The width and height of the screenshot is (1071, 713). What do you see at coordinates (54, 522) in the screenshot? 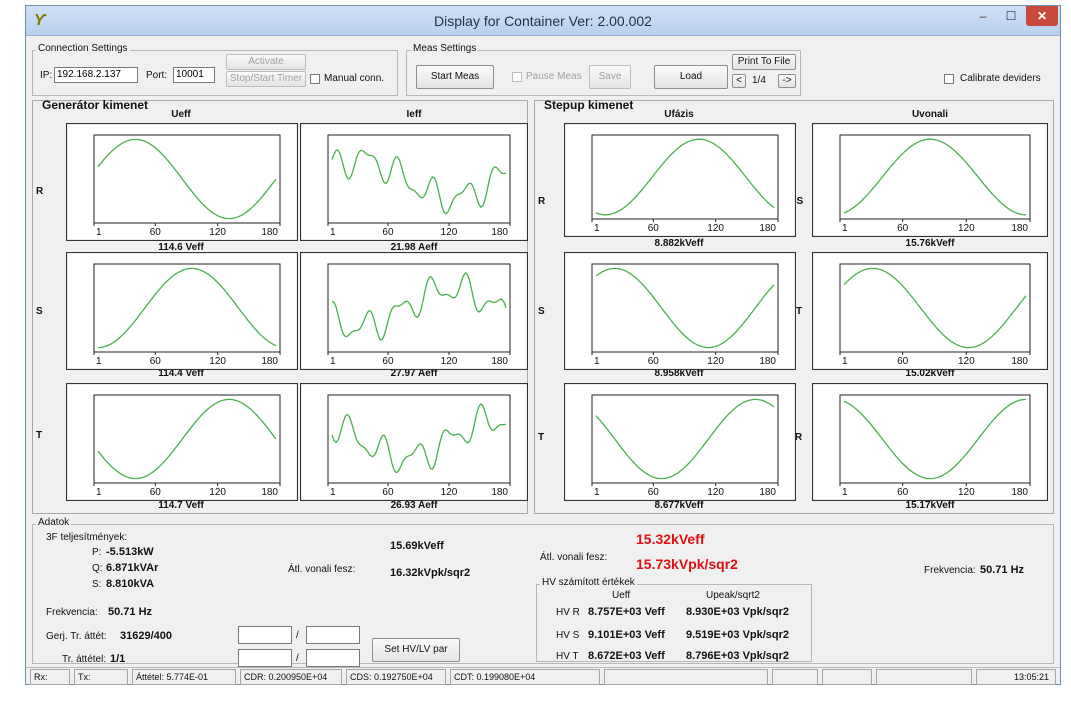
I see `adatok-label: Adatok` at bounding box center [54, 522].